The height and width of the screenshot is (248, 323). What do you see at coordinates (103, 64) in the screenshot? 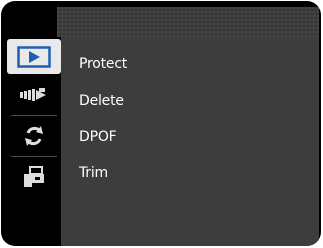
I see `menu-item-protect: Protect` at bounding box center [103, 64].